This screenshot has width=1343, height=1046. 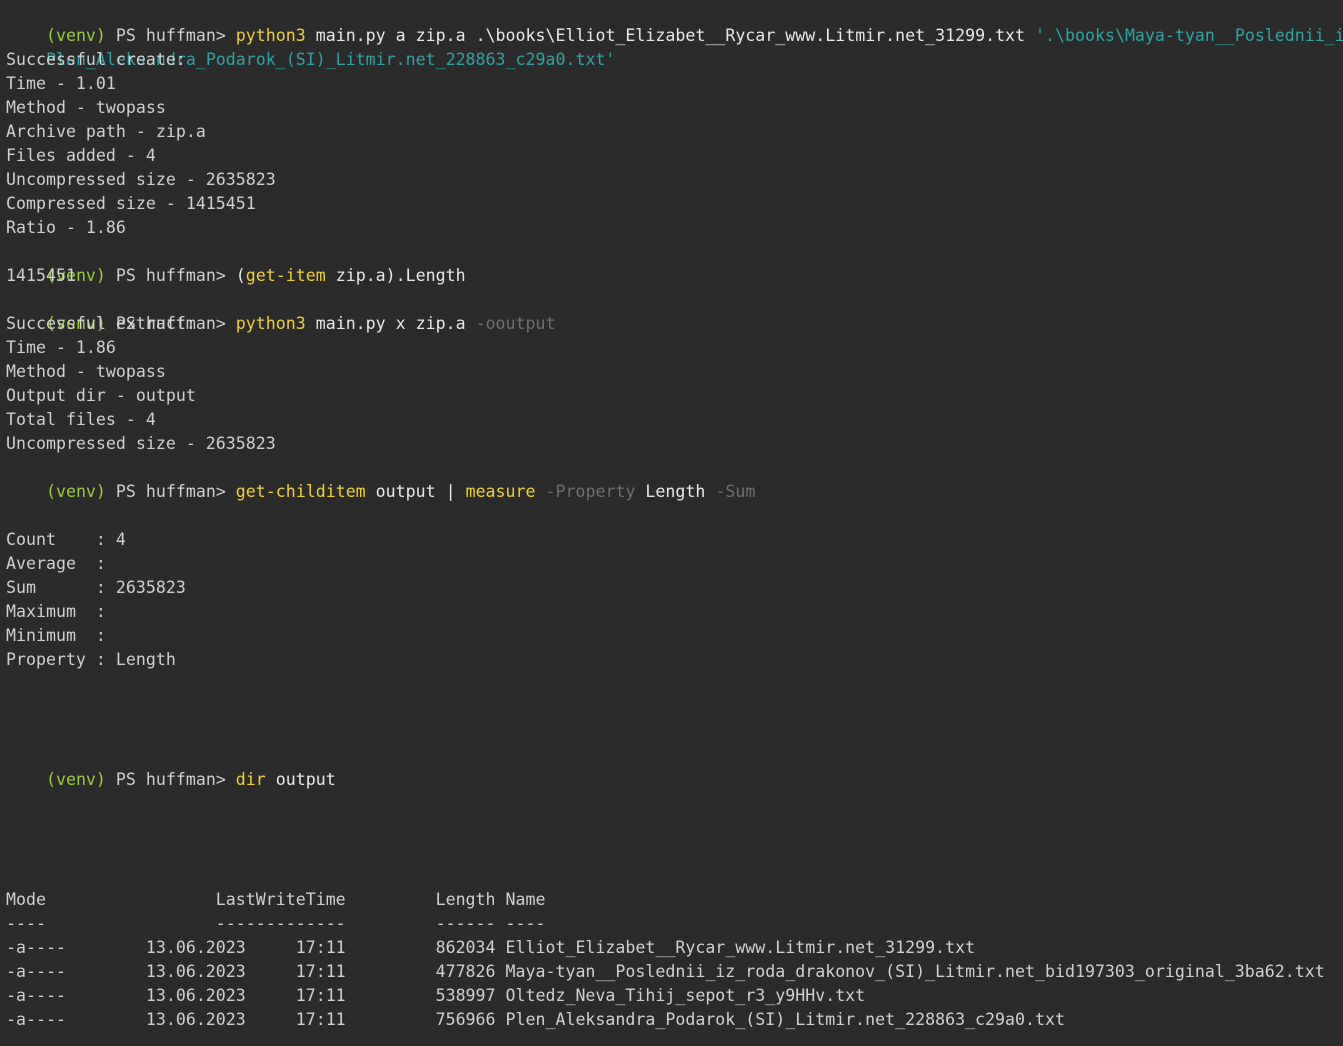 I want to click on command-name: dir, so click(x=250, y=779).